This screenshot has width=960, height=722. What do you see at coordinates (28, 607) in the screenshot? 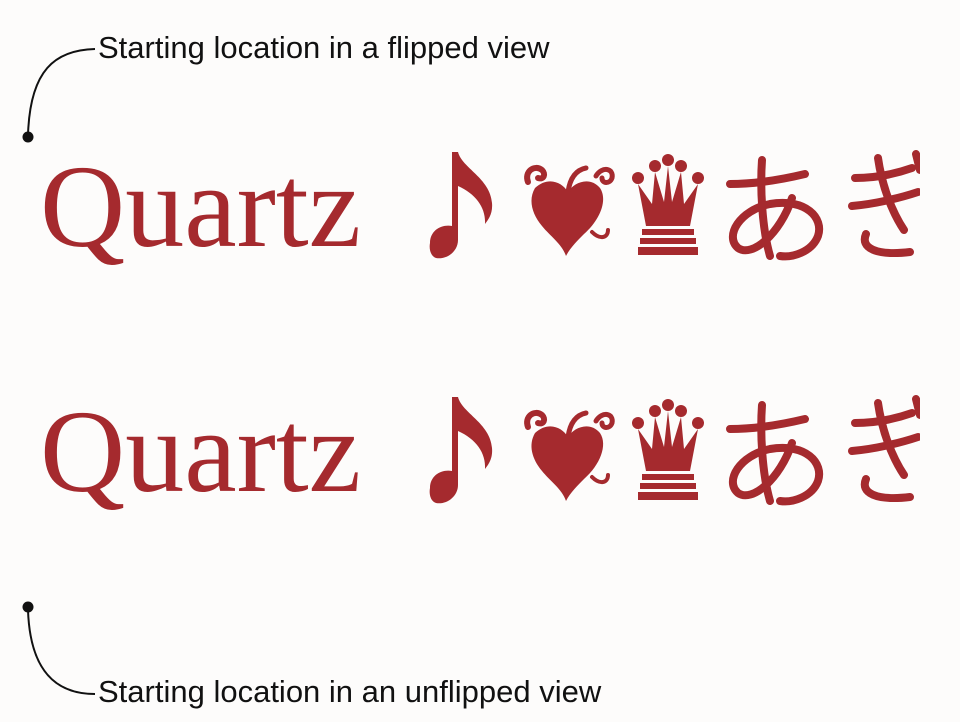
I see `unflipped-start-dot` at bounding box center [28, 607].